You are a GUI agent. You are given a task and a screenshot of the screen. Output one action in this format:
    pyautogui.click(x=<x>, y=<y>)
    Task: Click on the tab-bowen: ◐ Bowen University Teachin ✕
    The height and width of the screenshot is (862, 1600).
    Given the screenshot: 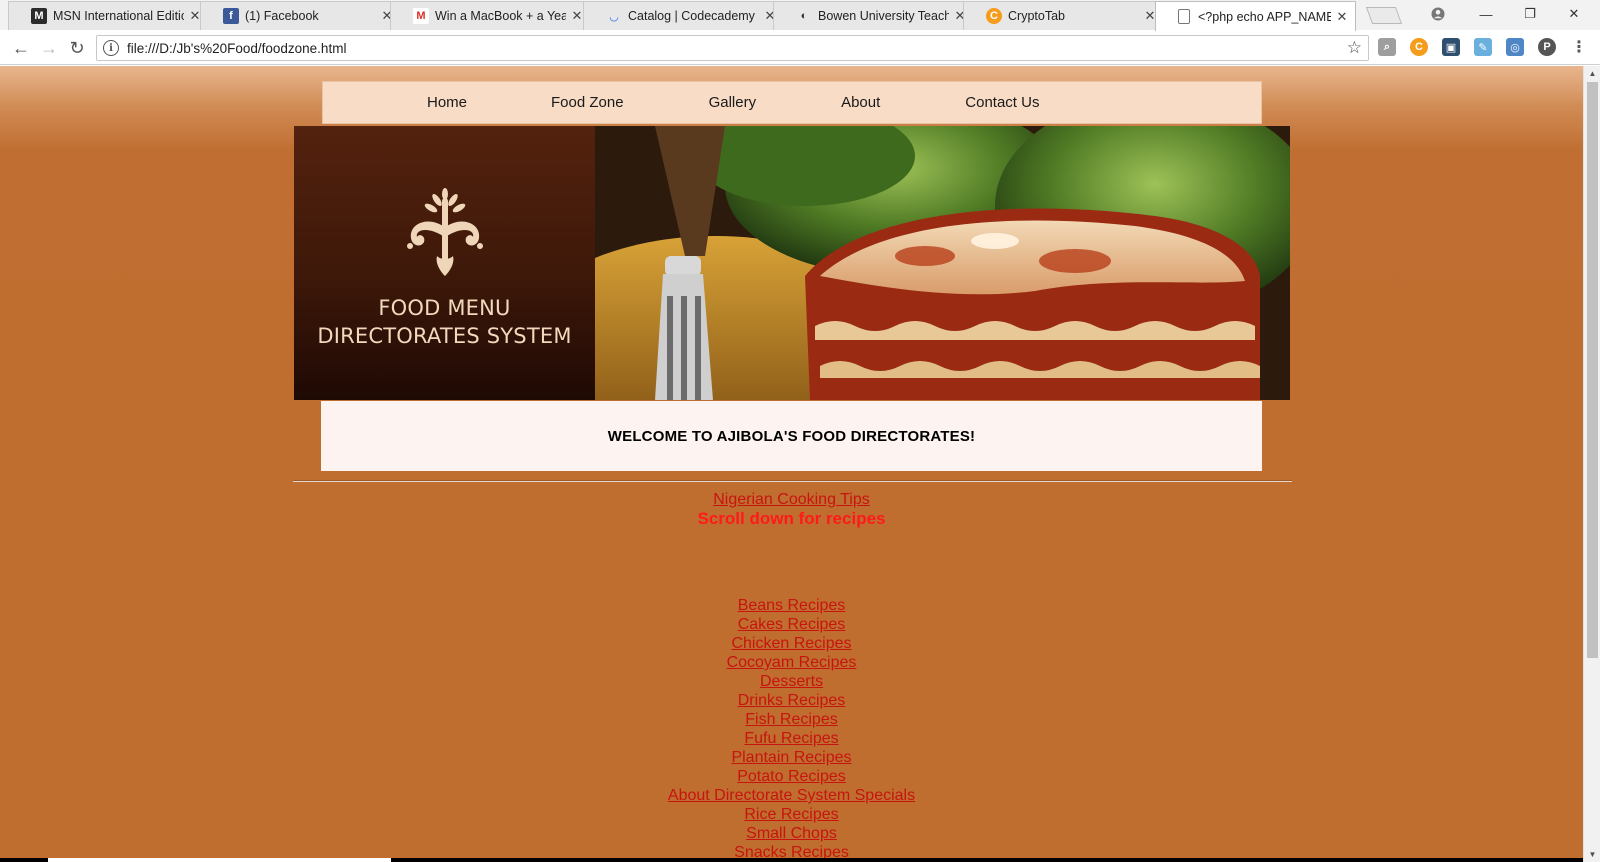 What is the action you would take?
    pyautogui.click(x=873, y=15)
    